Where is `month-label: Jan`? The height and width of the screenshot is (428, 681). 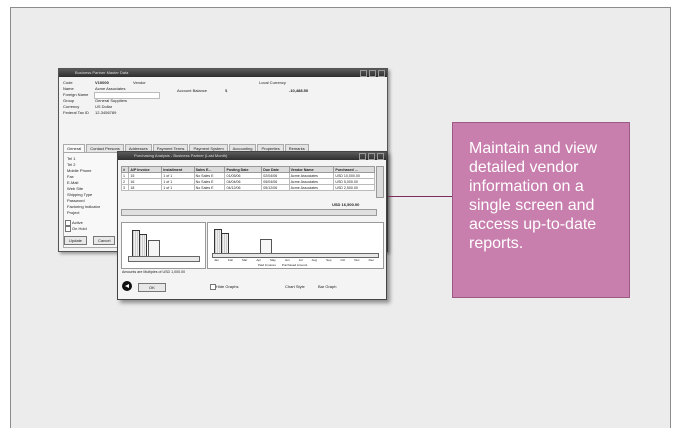
month-label: Jan is located at coordinates (216, 260).